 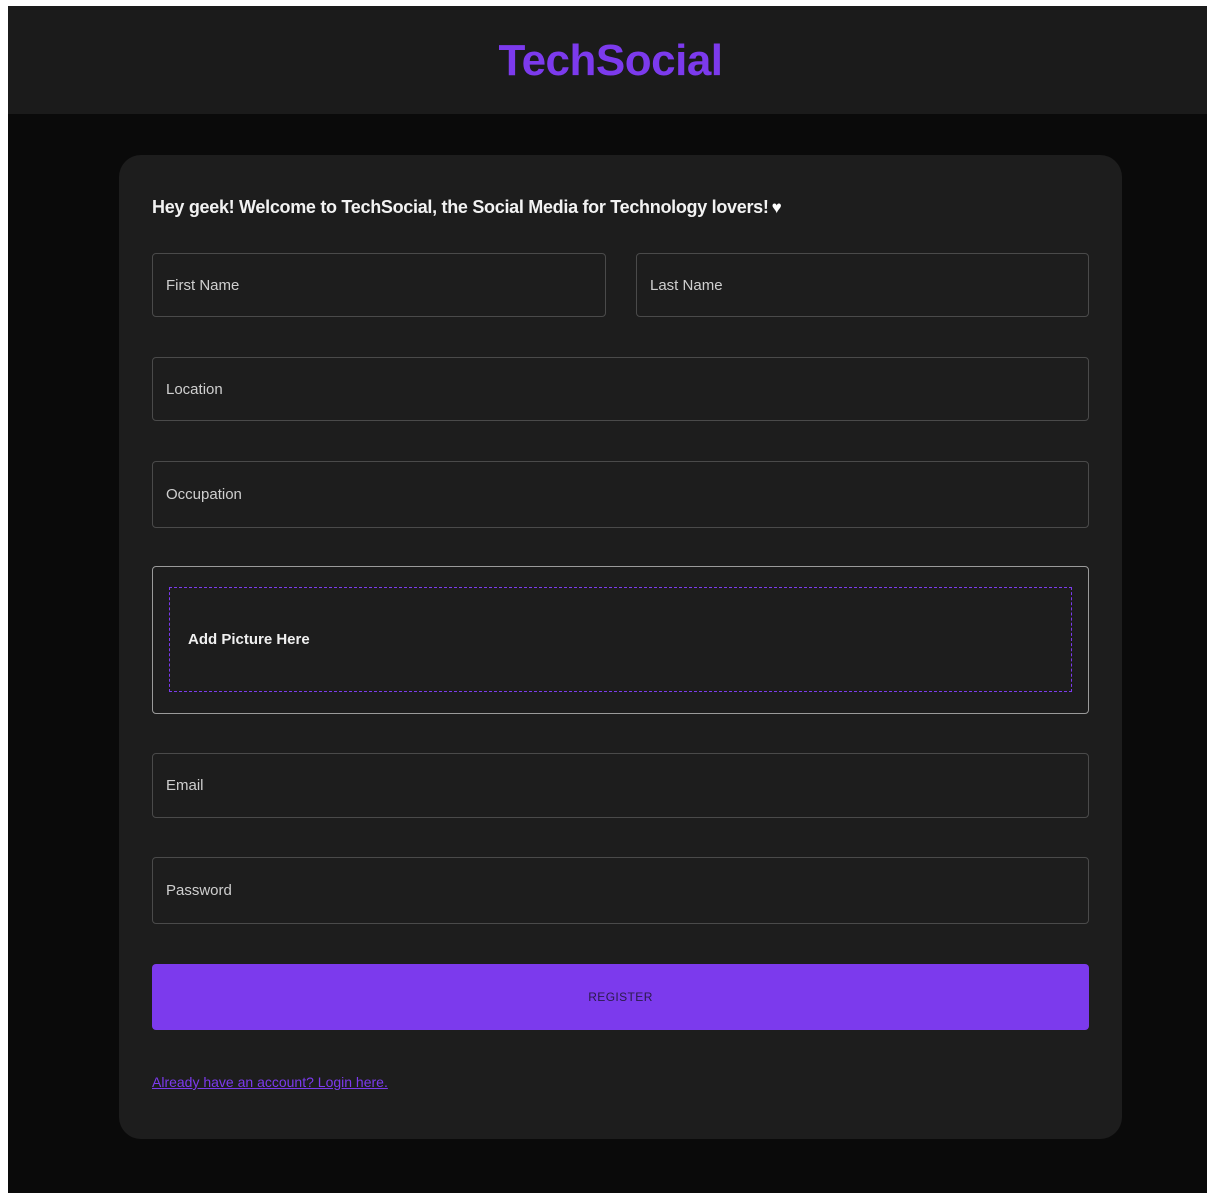 What do you see at coordinates (776, 207) in the screenshot?
I see `heart-icon: ♥` at bounding box center [776, 207].